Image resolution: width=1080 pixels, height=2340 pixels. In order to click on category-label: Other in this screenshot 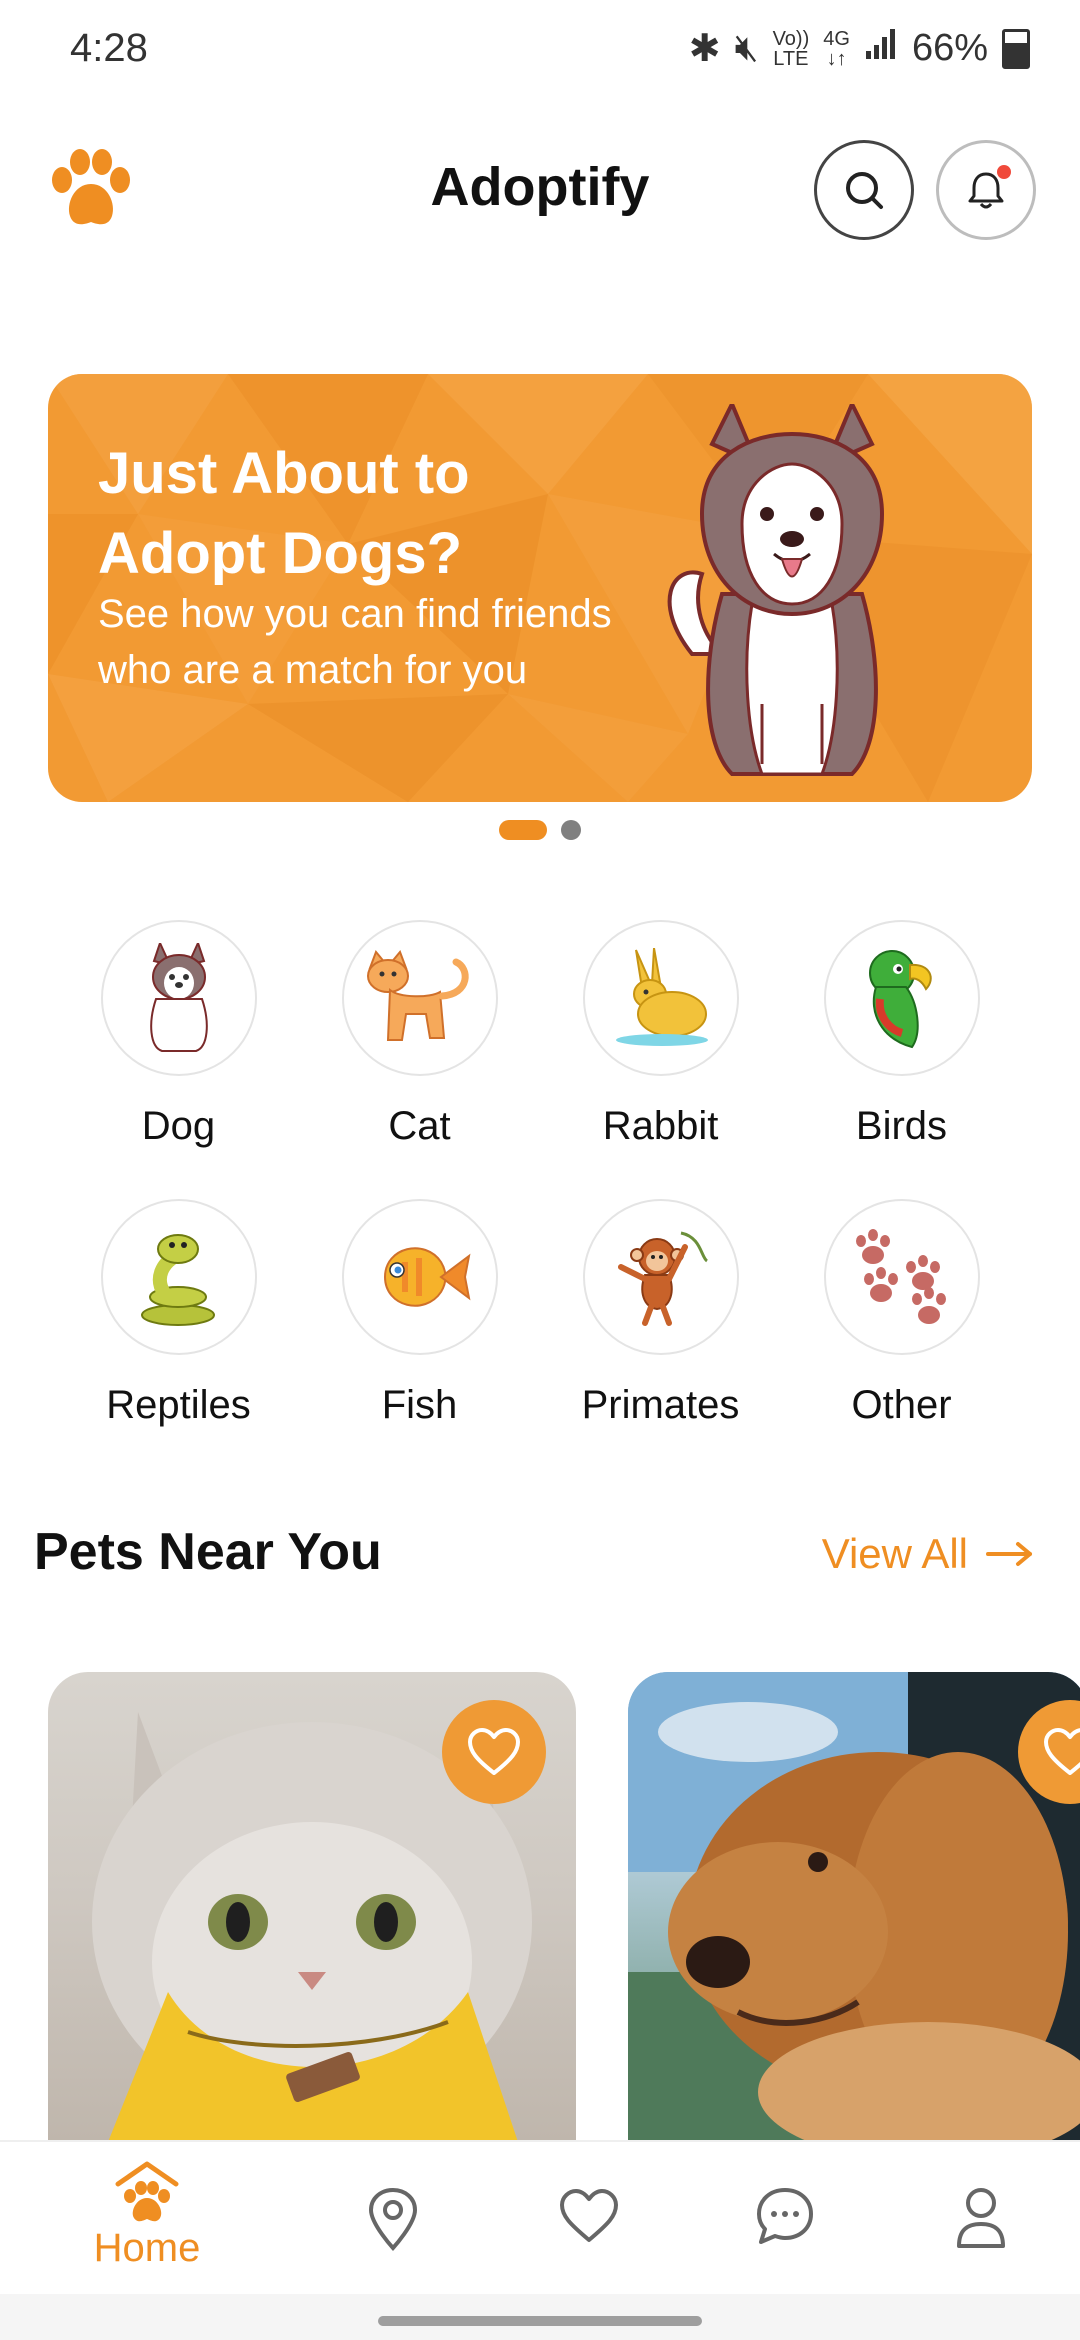, I will do `click(901, 1405)`.